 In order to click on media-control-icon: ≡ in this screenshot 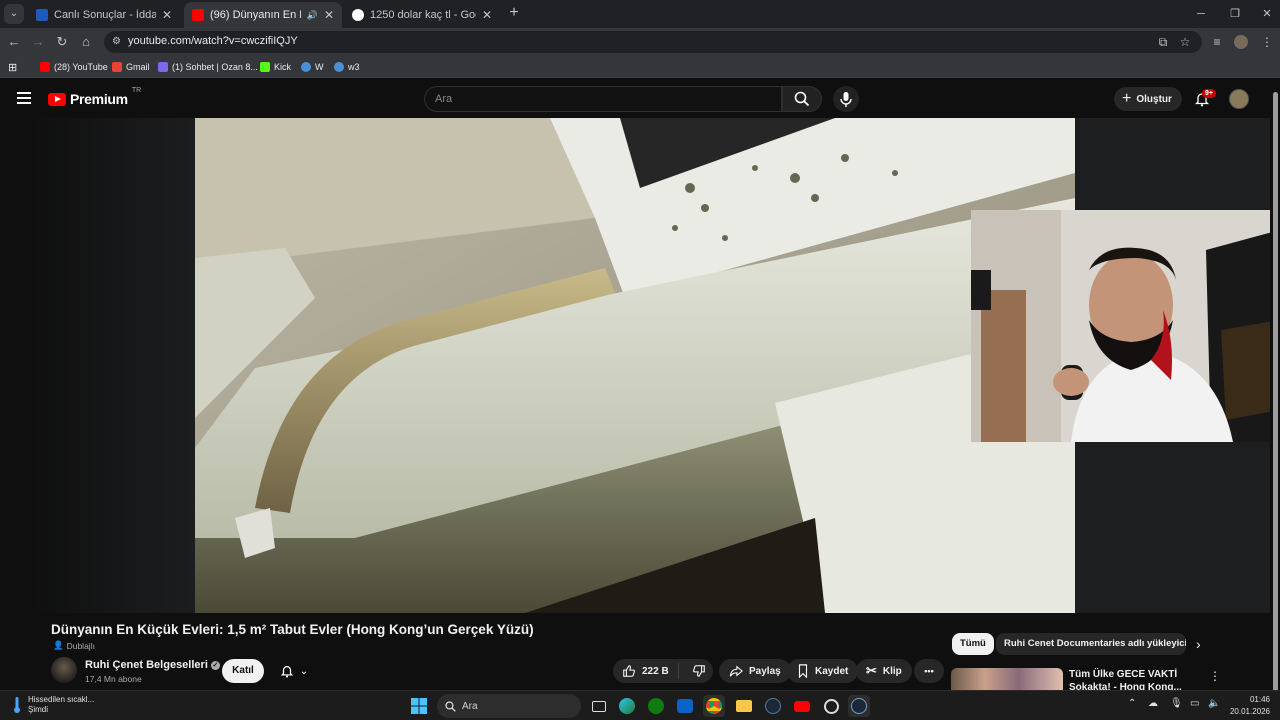, I will do `click(1217, 42)`.